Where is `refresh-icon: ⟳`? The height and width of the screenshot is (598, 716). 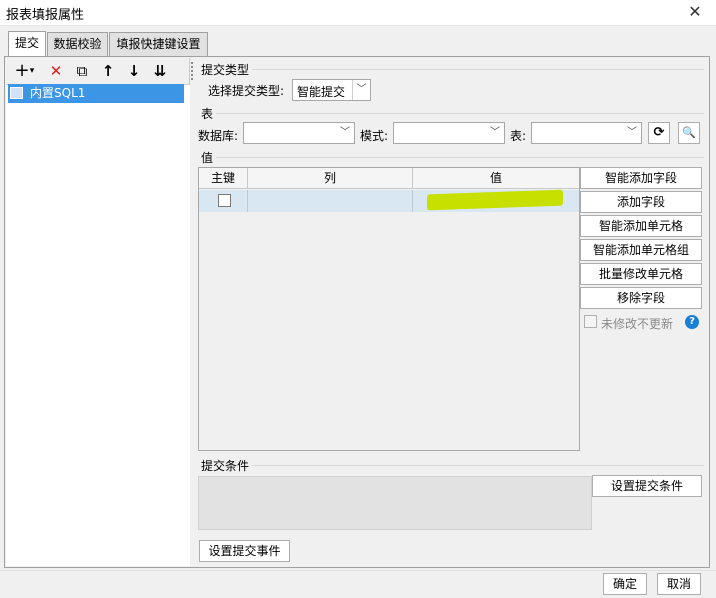
refresh-icon: ⟳ is located at coordinates (659, 133).